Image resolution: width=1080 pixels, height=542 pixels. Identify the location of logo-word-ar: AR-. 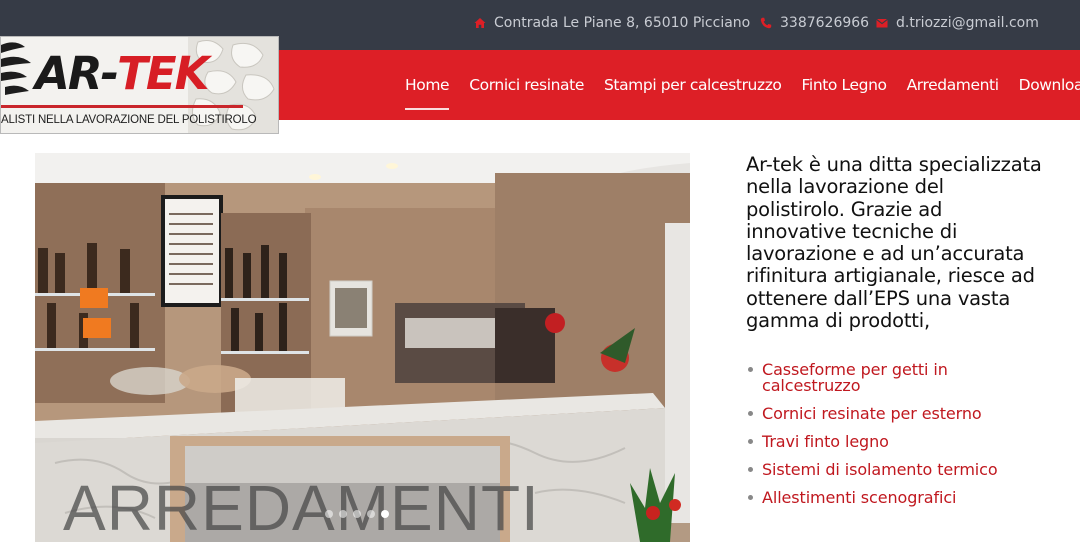
(77, 73).